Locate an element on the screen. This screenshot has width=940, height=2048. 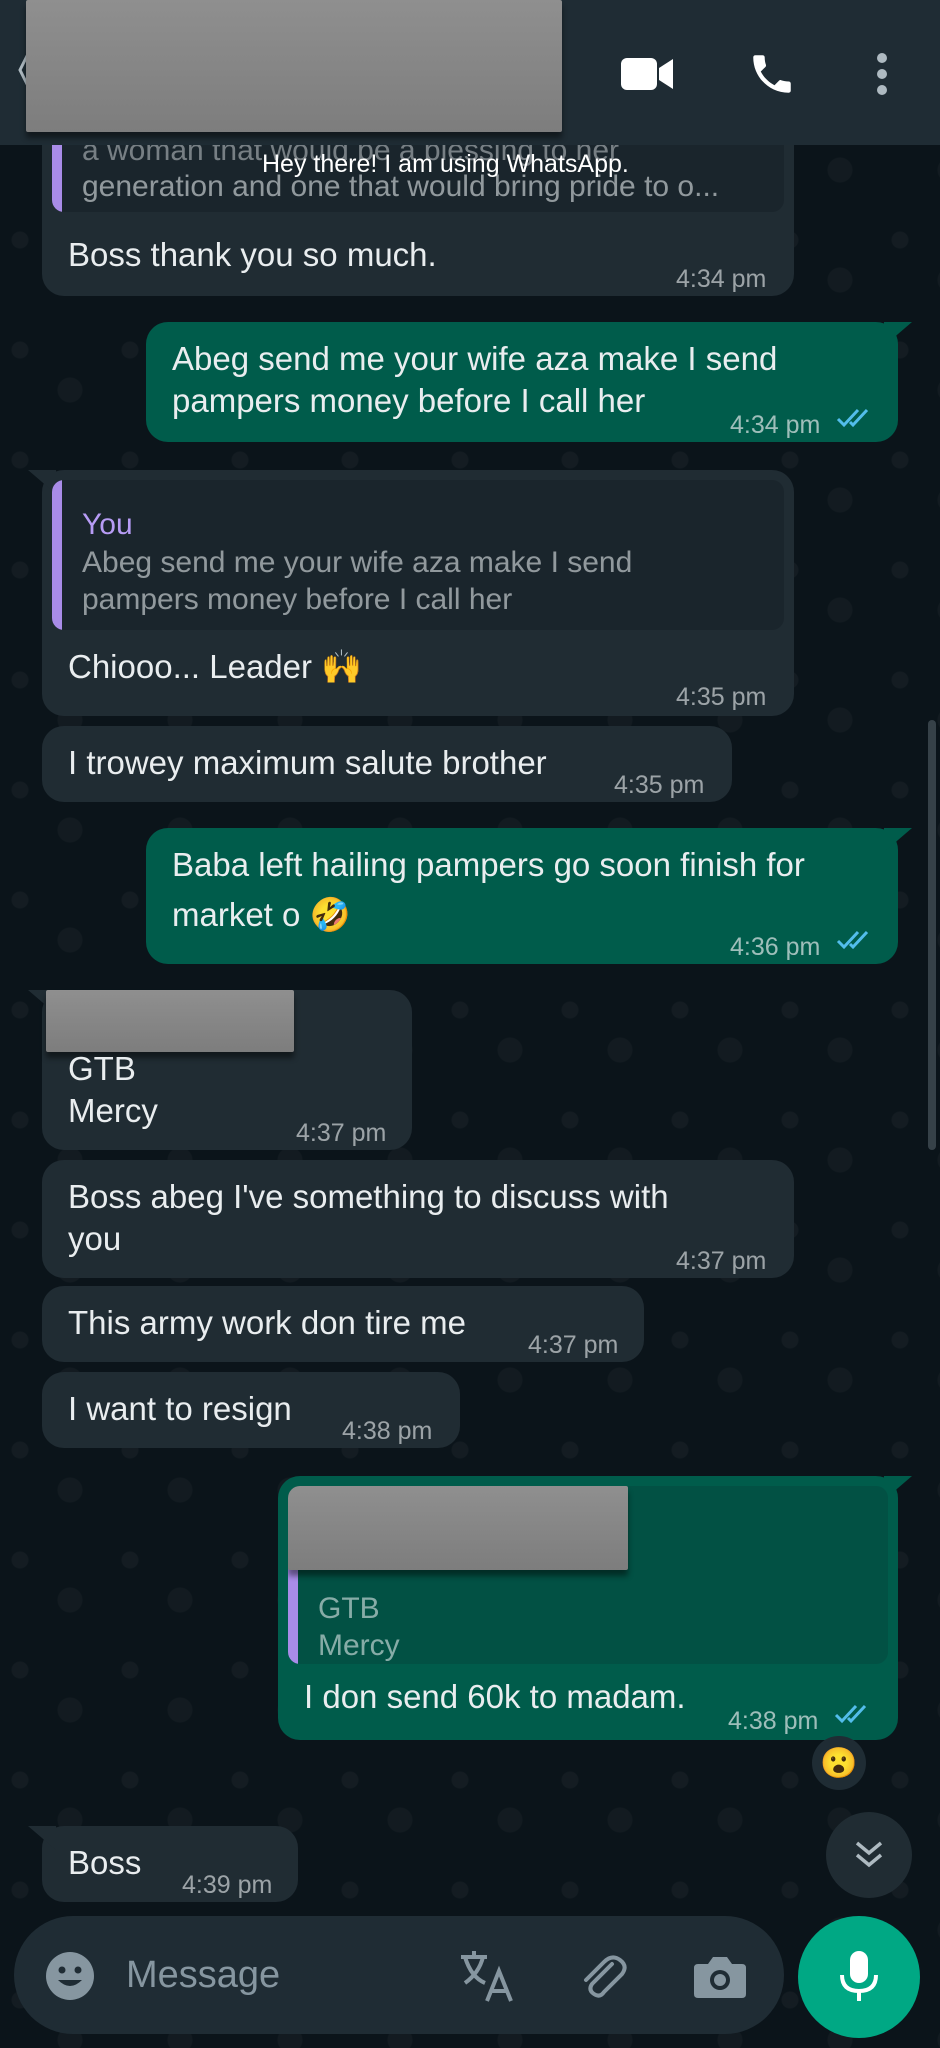
translate-icon is located at coordinates (487, 1976).